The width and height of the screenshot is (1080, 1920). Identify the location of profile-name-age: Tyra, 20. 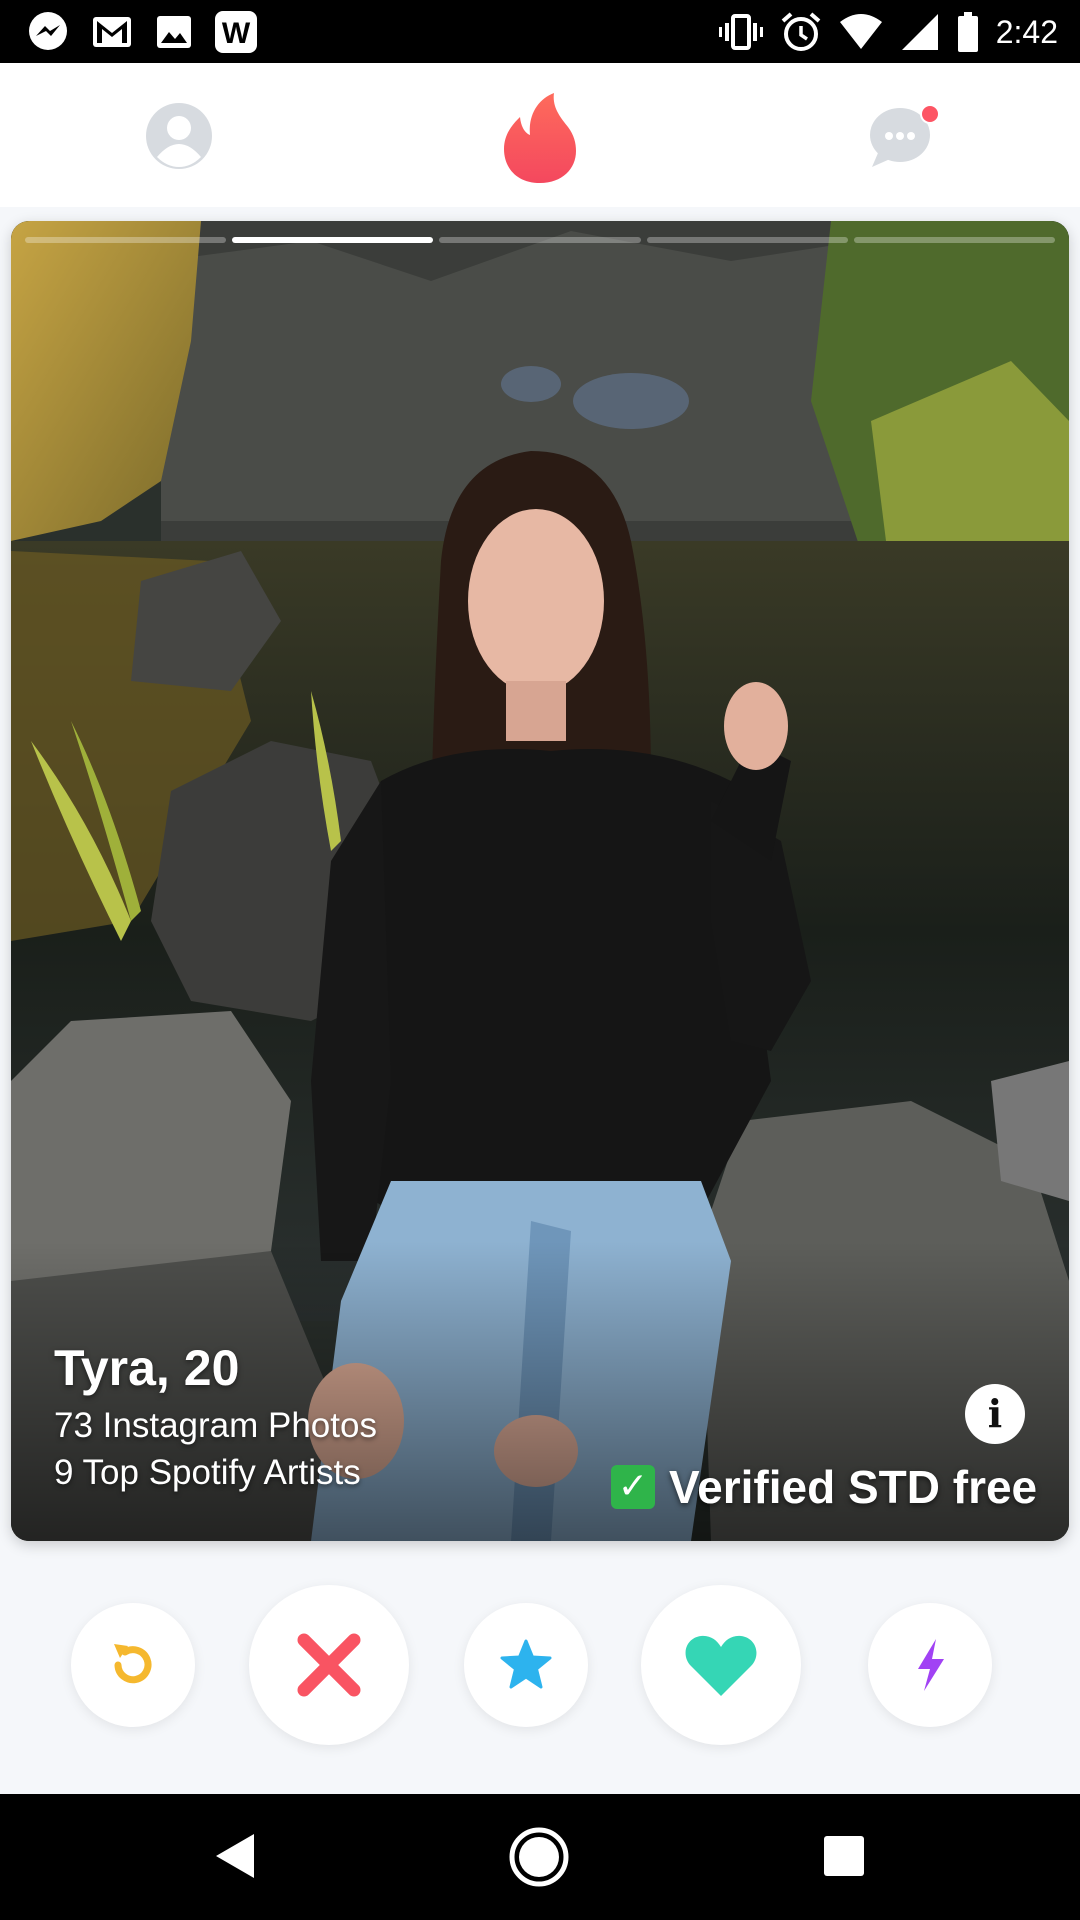
(146, 1368).